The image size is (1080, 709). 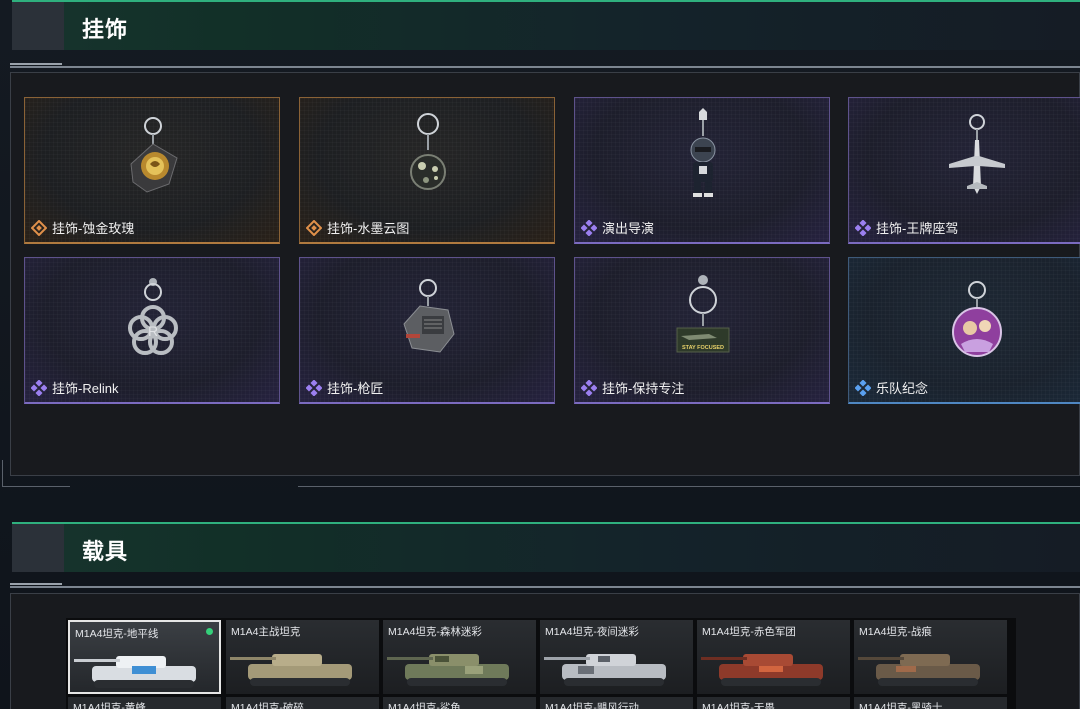 I want to click on vehicle-card-black-knight: M1A4坦克-黑骑士, so click(x=930, y=703).